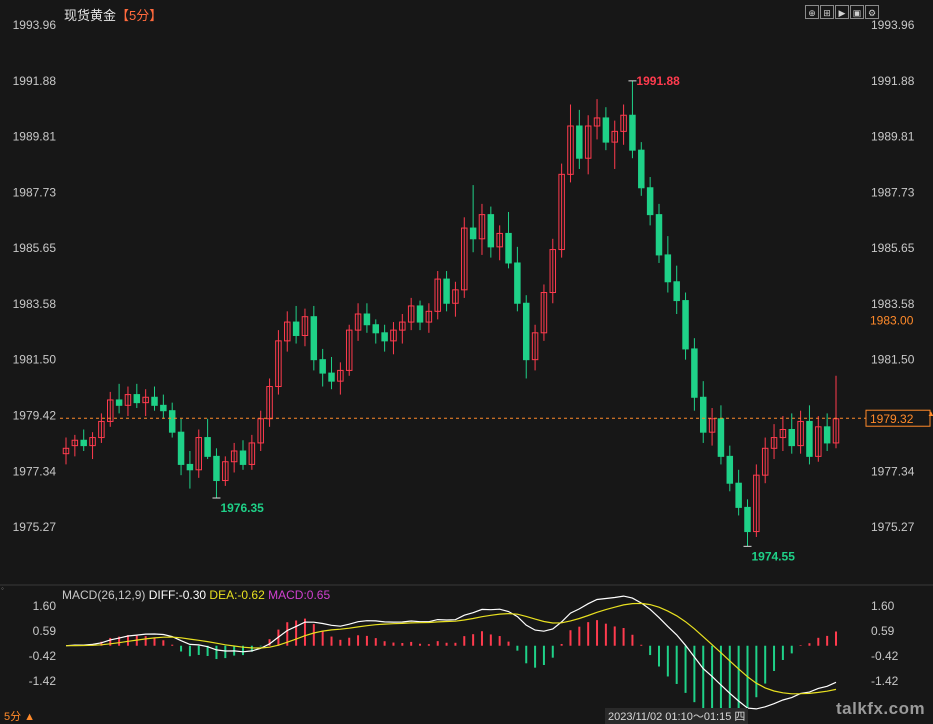 The width and height of the screenshot is (933, 724). I want to click on macd-tick-left: -0.42, so click(43, 656).